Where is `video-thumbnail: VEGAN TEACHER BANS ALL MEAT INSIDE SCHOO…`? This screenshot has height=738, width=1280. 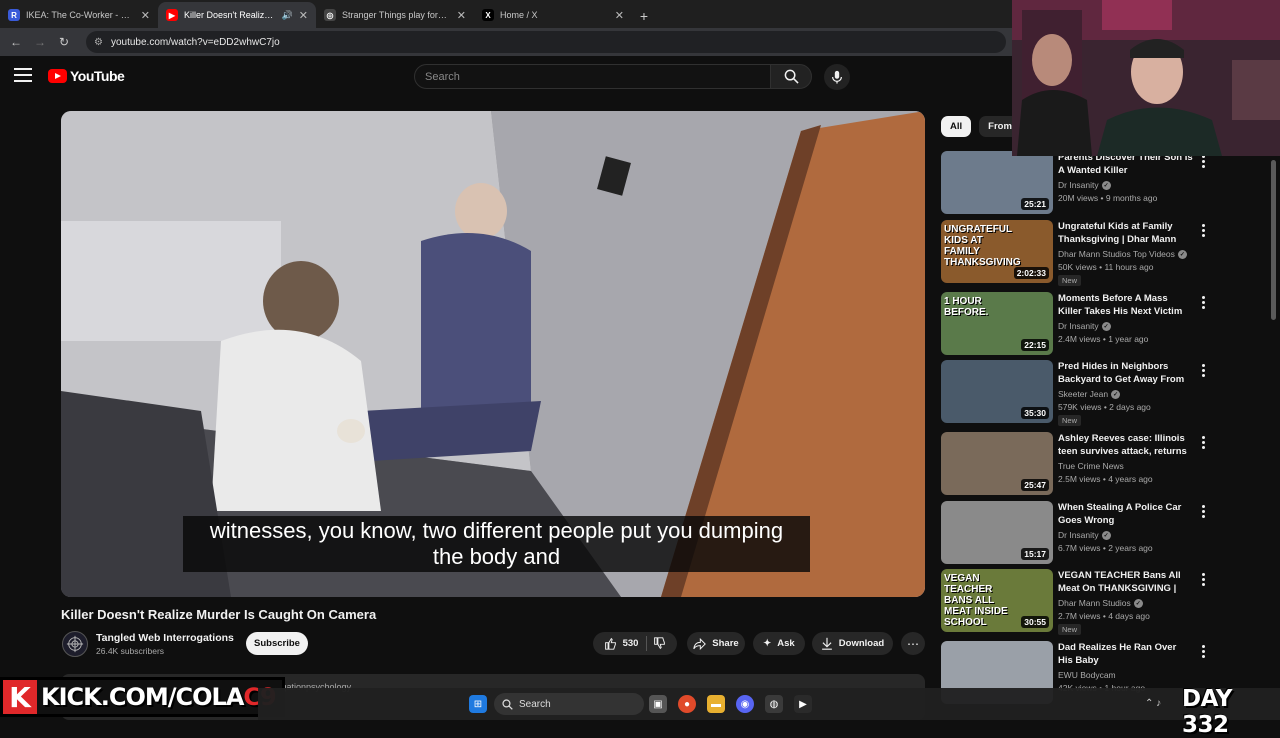
video-thumbnail: VEGAN TEACHER BANS ALL MEAT INSIDE SCHOO… is located at coordinates (997, 600).